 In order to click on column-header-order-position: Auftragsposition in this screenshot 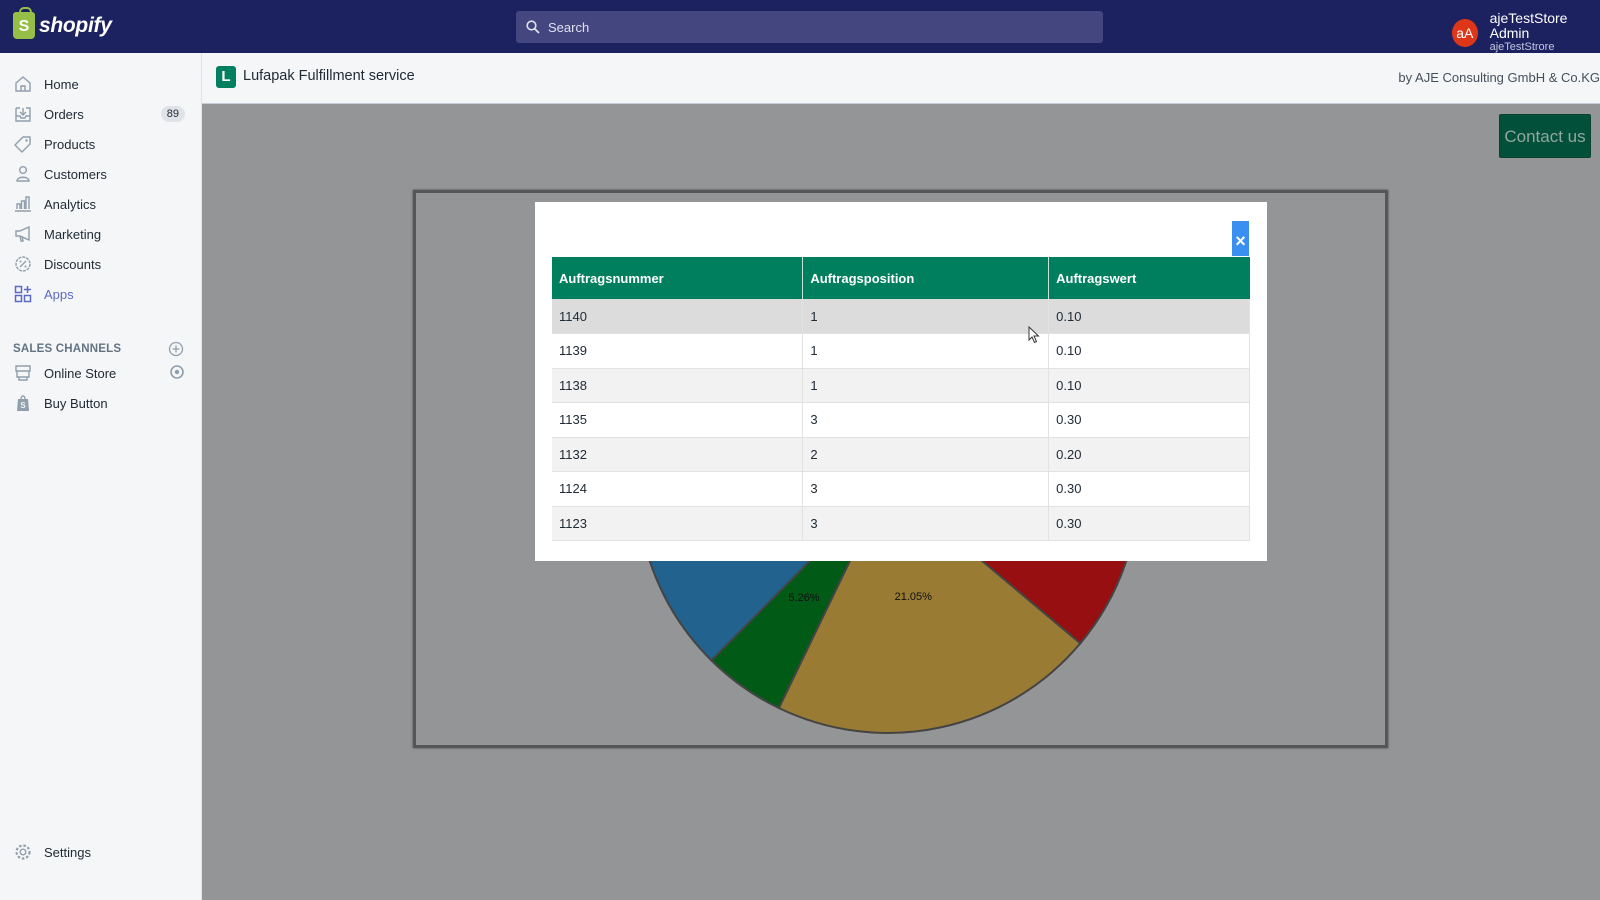, I will do `click(926, 278)`.